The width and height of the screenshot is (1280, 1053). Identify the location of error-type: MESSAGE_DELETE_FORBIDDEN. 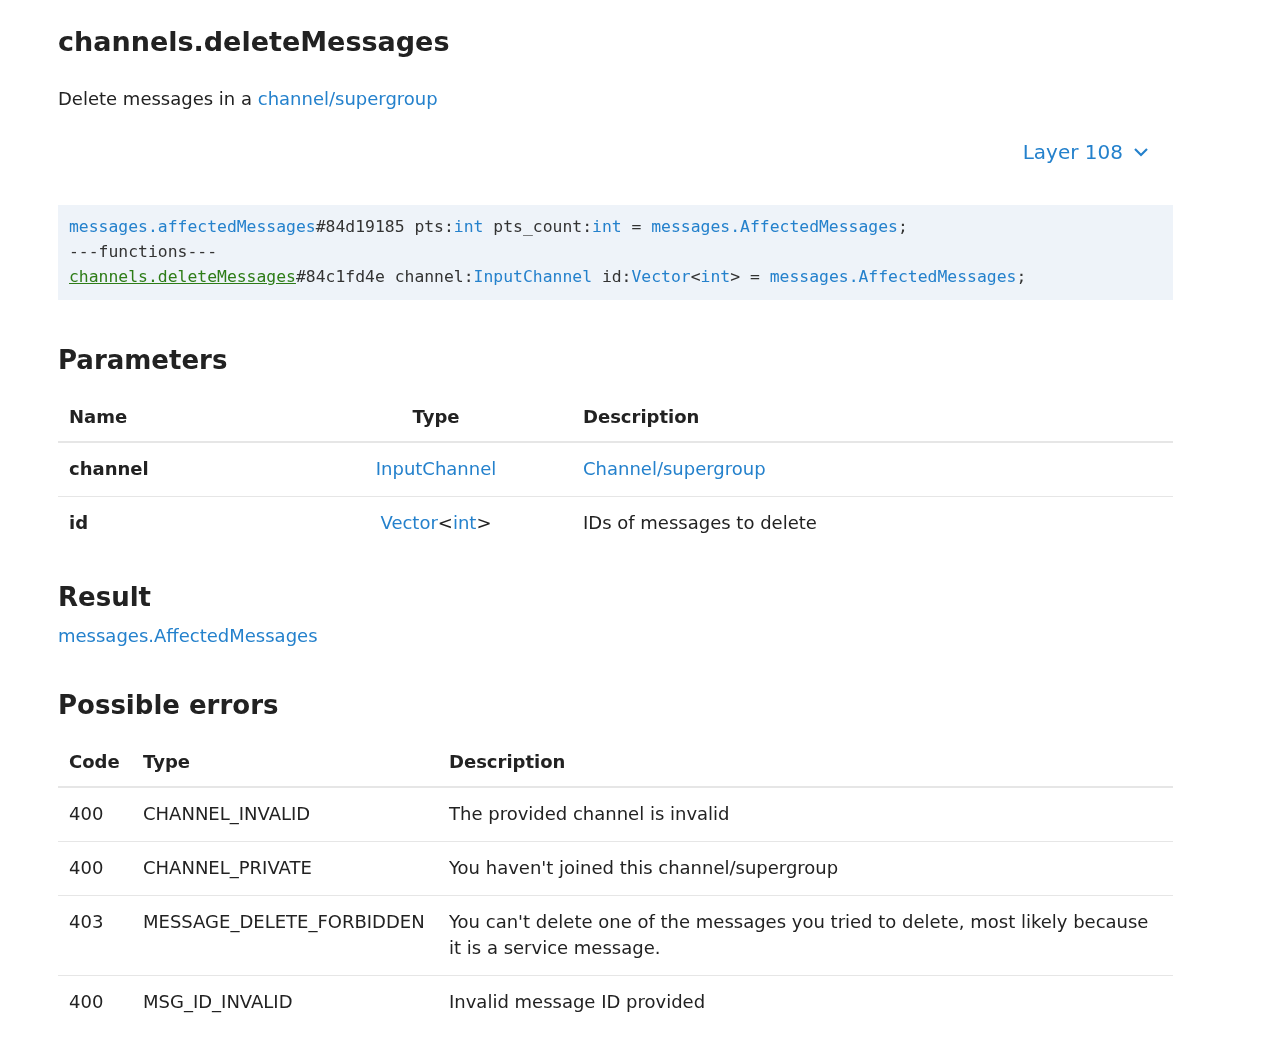
(285, 935).